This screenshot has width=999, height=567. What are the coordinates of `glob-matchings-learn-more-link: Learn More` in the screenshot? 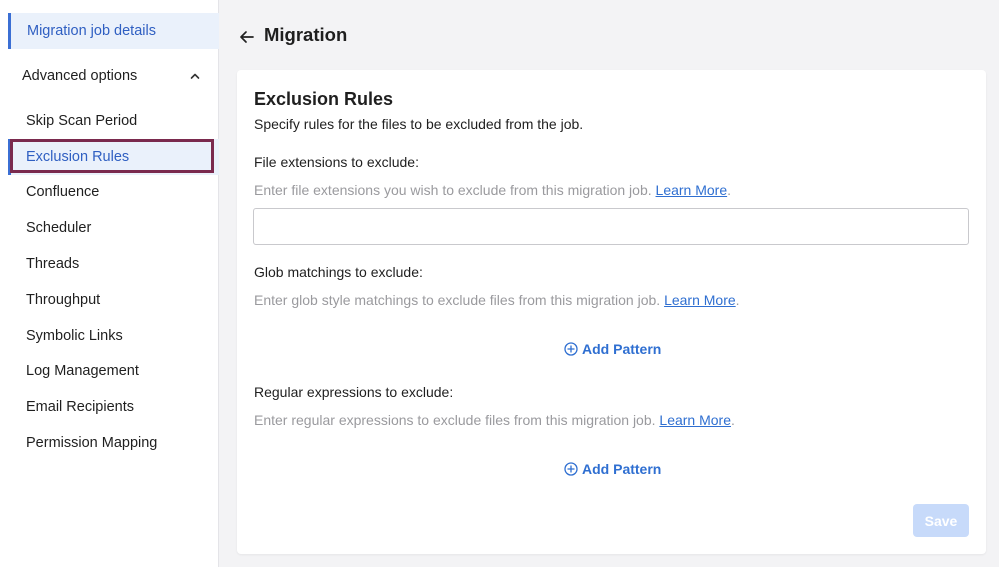 It's located at (700, 300).